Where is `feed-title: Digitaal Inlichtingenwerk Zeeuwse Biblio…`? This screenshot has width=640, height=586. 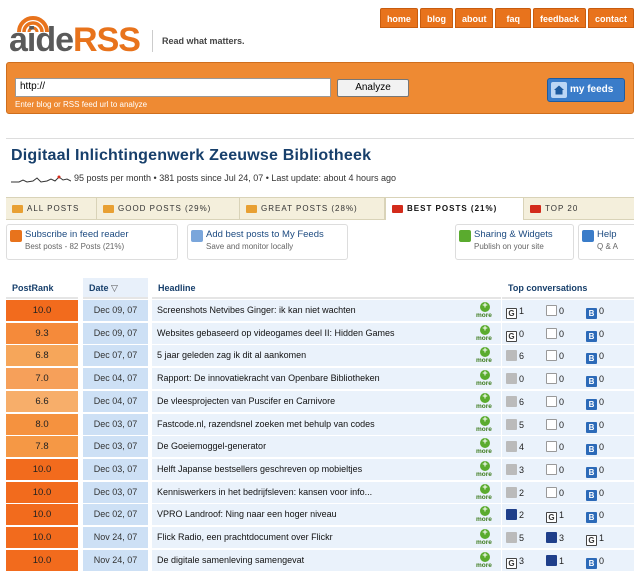
feed-title: Digitaal Inlichtingenwerk Zeeuwse Biblio… is located at coordinates (191, 156).